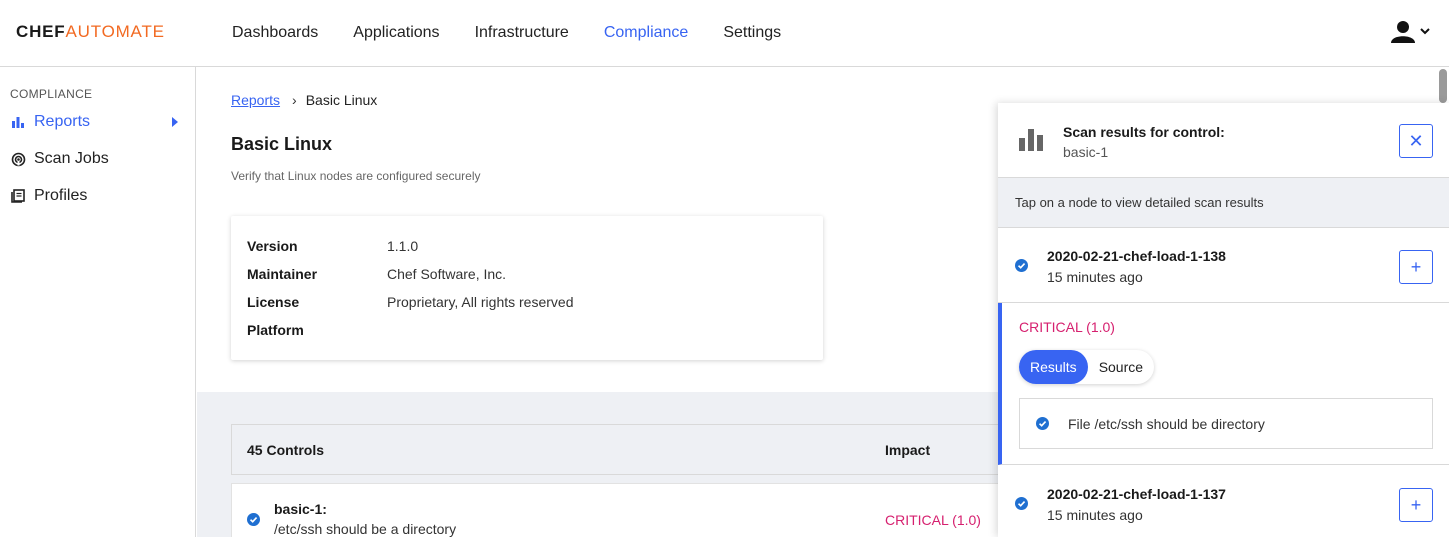  I want to click on user-menu, so click(1413, 32).